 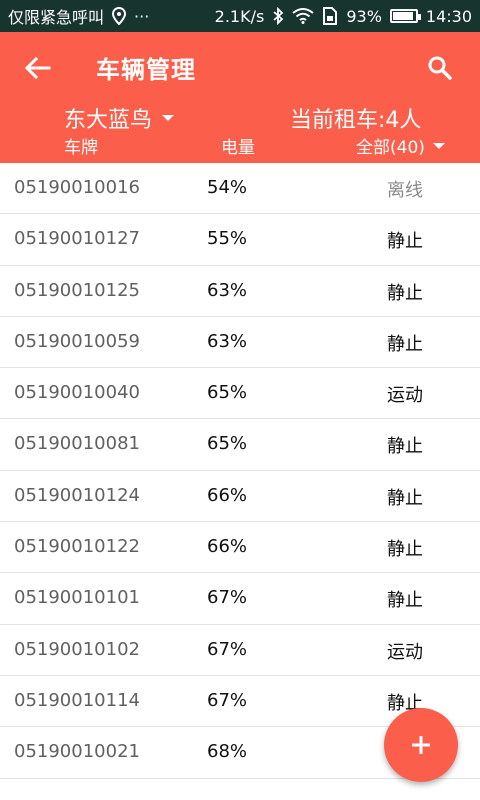 What do you see at coordinates (356, 120) in the screenshot?
I see `current-rent-count: 当前租车:4人` at bounding box center [356, 120].